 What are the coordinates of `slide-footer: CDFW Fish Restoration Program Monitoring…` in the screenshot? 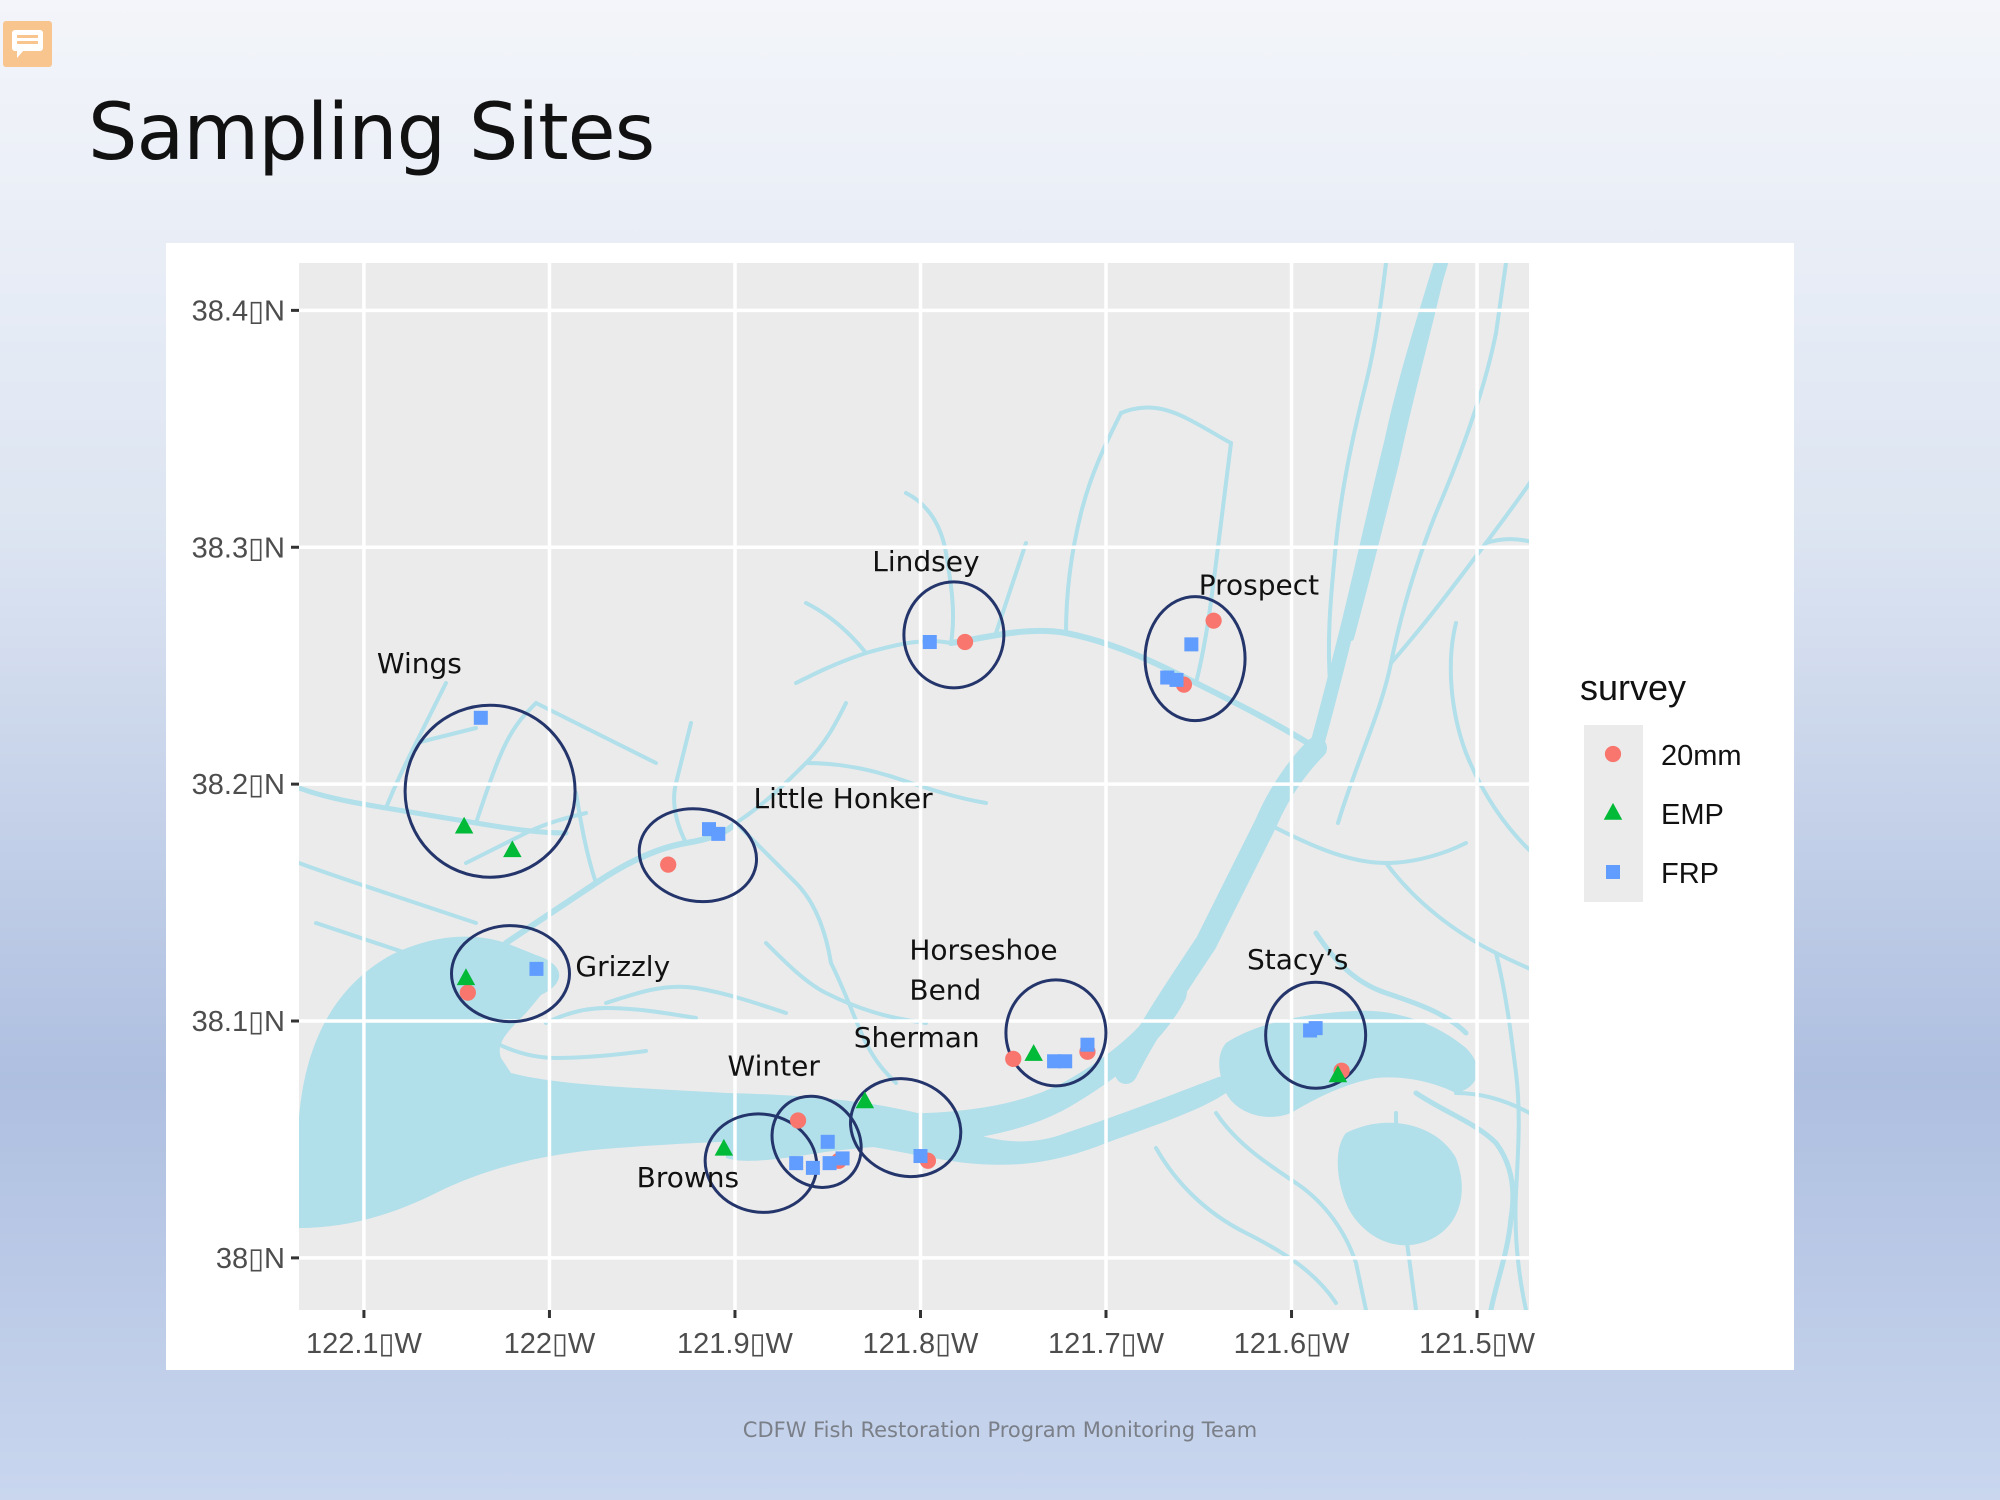 It's located at (1000, 1430).